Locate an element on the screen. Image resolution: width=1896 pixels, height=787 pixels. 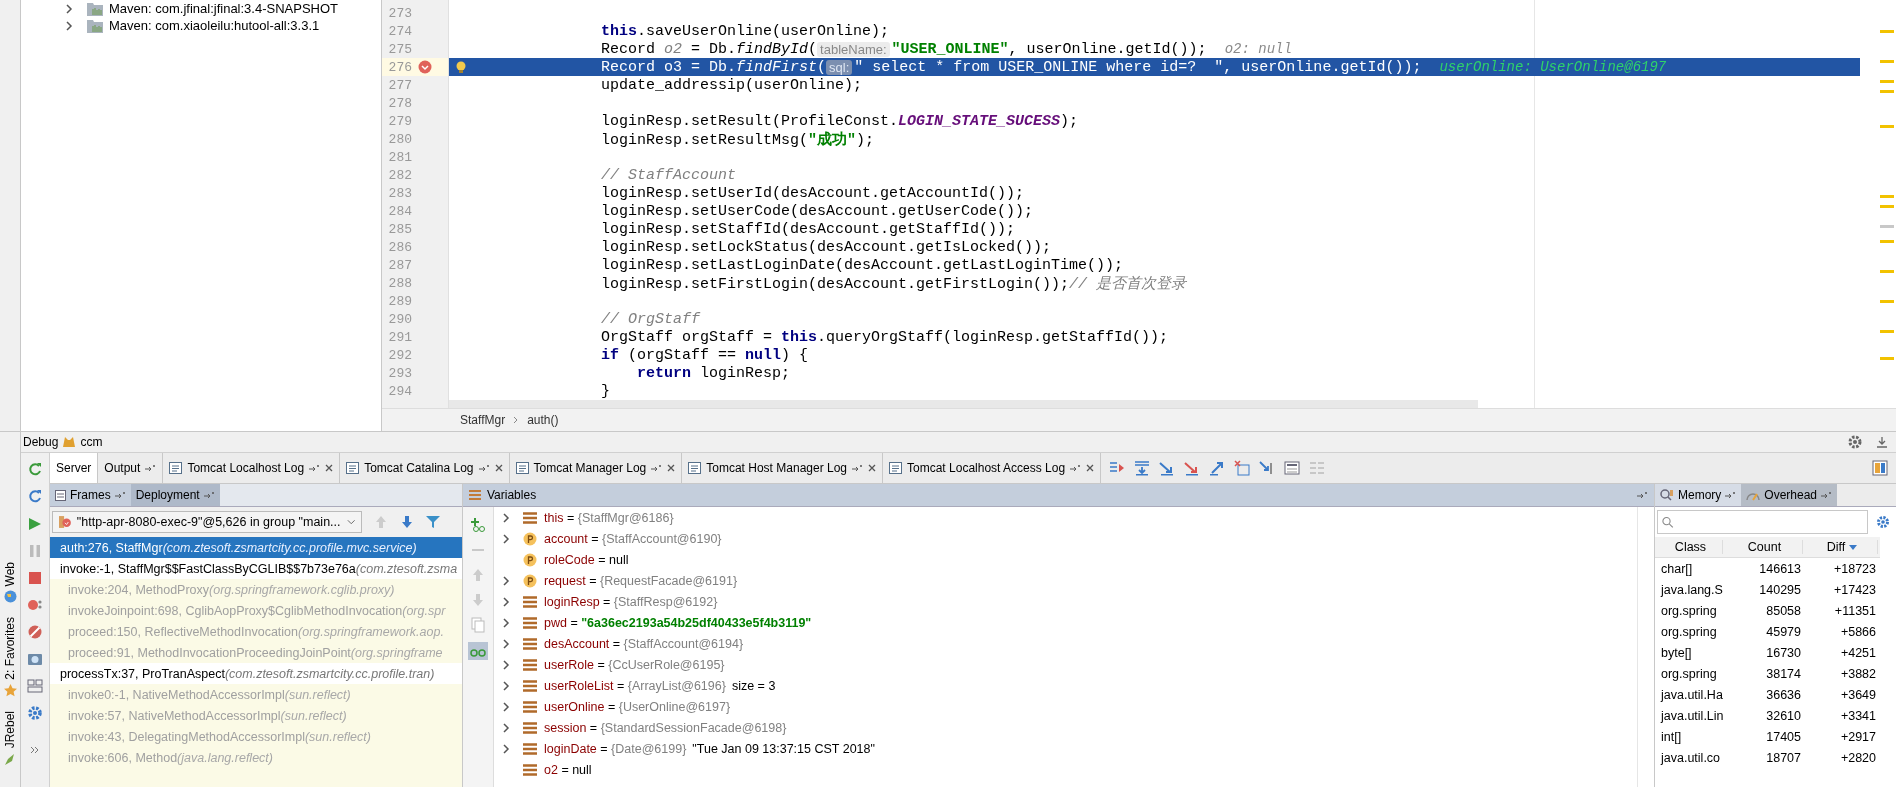
search-field is located at coordinates (1762, 522).